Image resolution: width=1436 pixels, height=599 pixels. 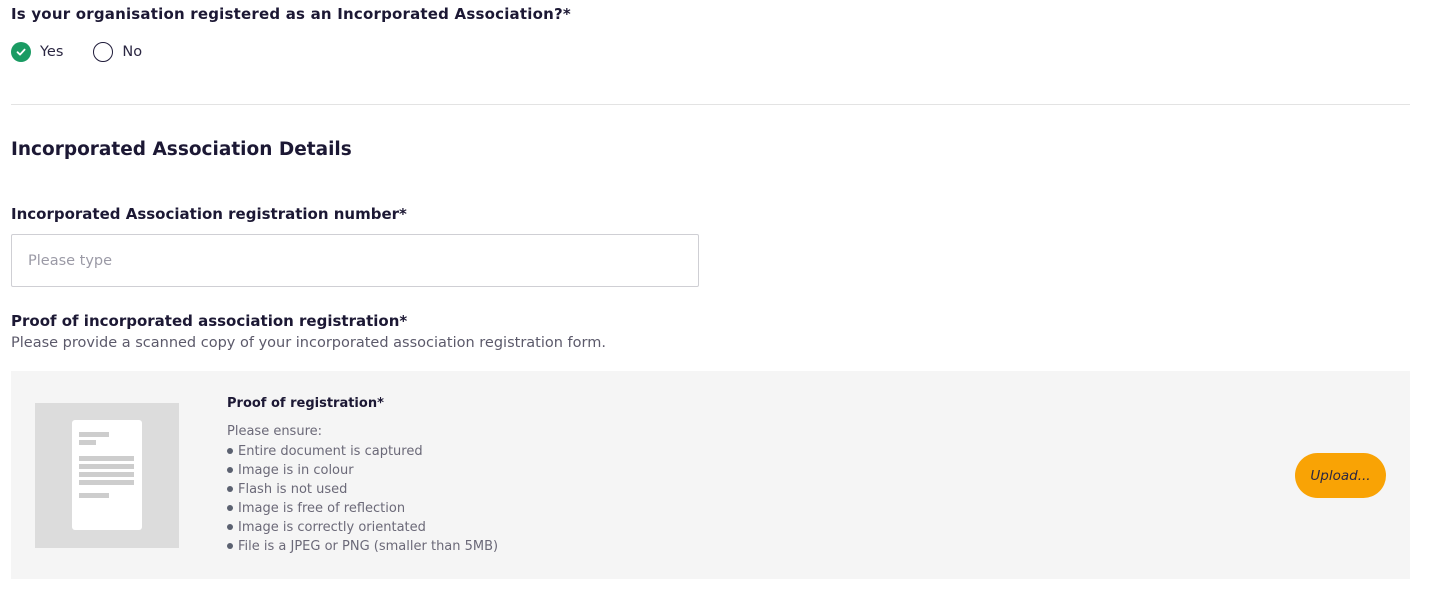 What do you see at coordinates (355, 260) in the screenshot?
I see `registration-number-input` at bounding box center [355, 260].